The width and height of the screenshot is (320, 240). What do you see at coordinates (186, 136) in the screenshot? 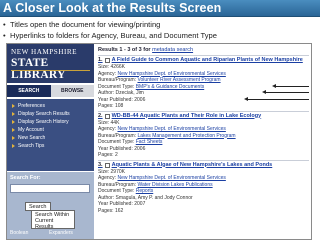
I see `bureau-link: Lakes Management and Protection Program` at bounding box center [186, 136].